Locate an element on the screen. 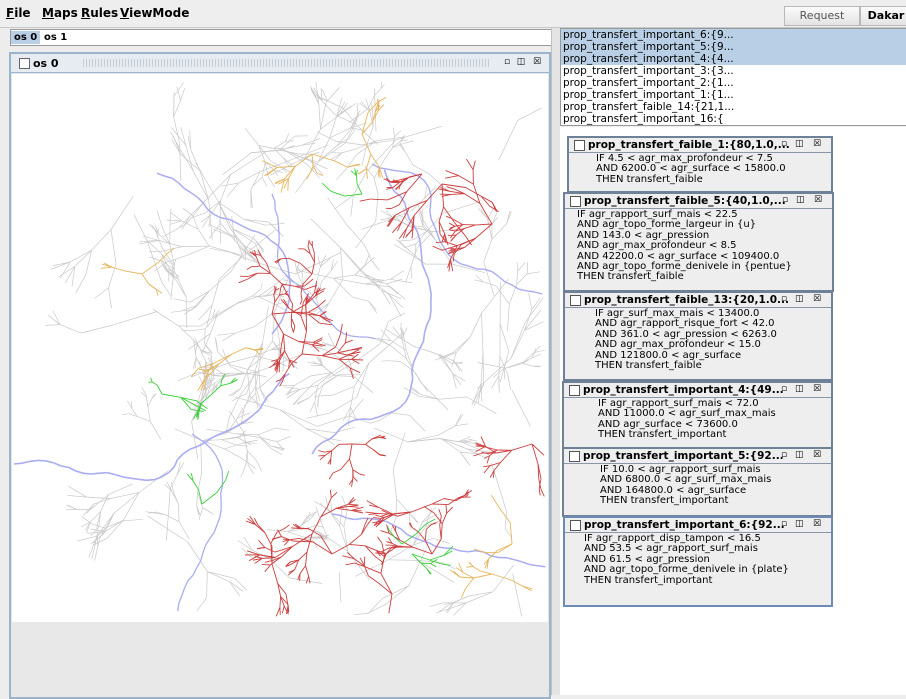 Image resolution: width=906 pixels, height=699 pixels. frame-checkbox is located at coordinates (24, 63).